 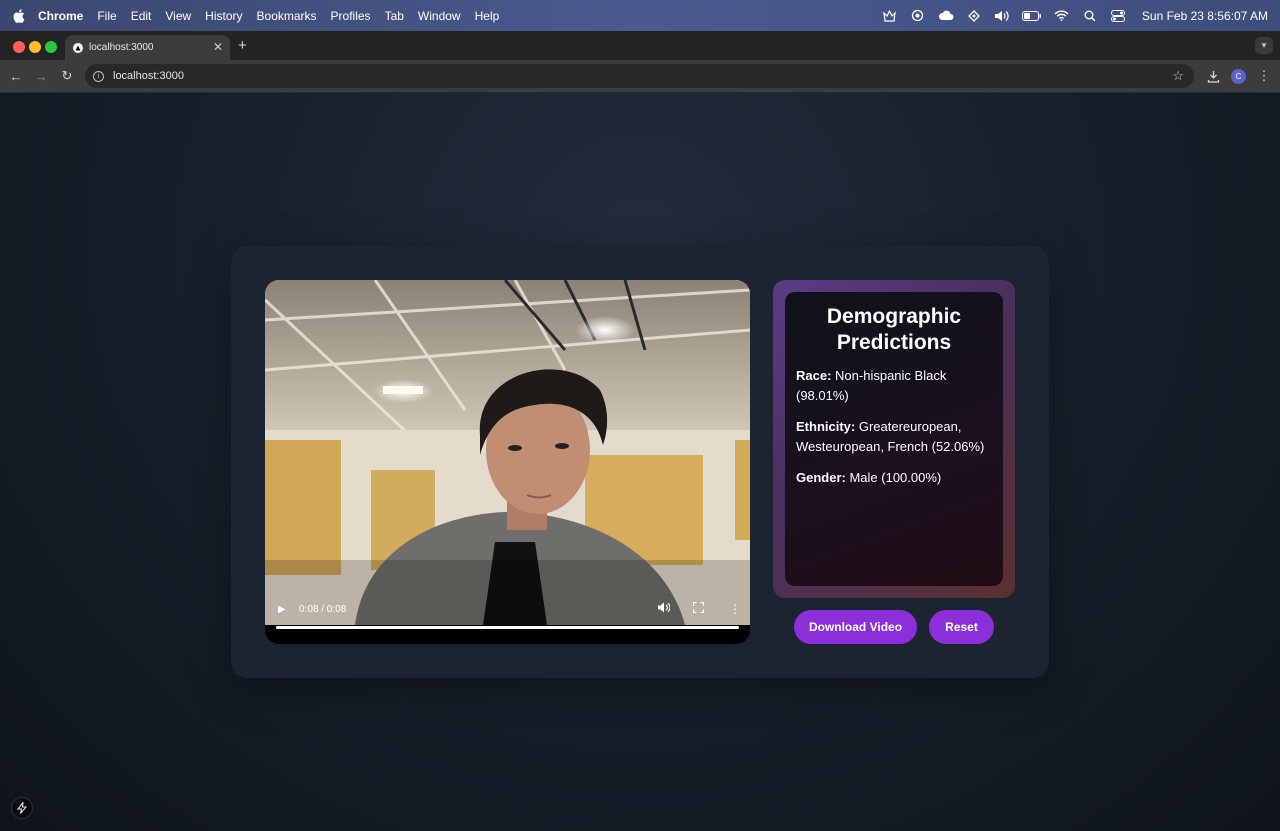 What do you see at coordinates (1264, 76) in the screenshot?
I see `kebab-menu-icon: ⋮` at bounding box center [1264, 76].